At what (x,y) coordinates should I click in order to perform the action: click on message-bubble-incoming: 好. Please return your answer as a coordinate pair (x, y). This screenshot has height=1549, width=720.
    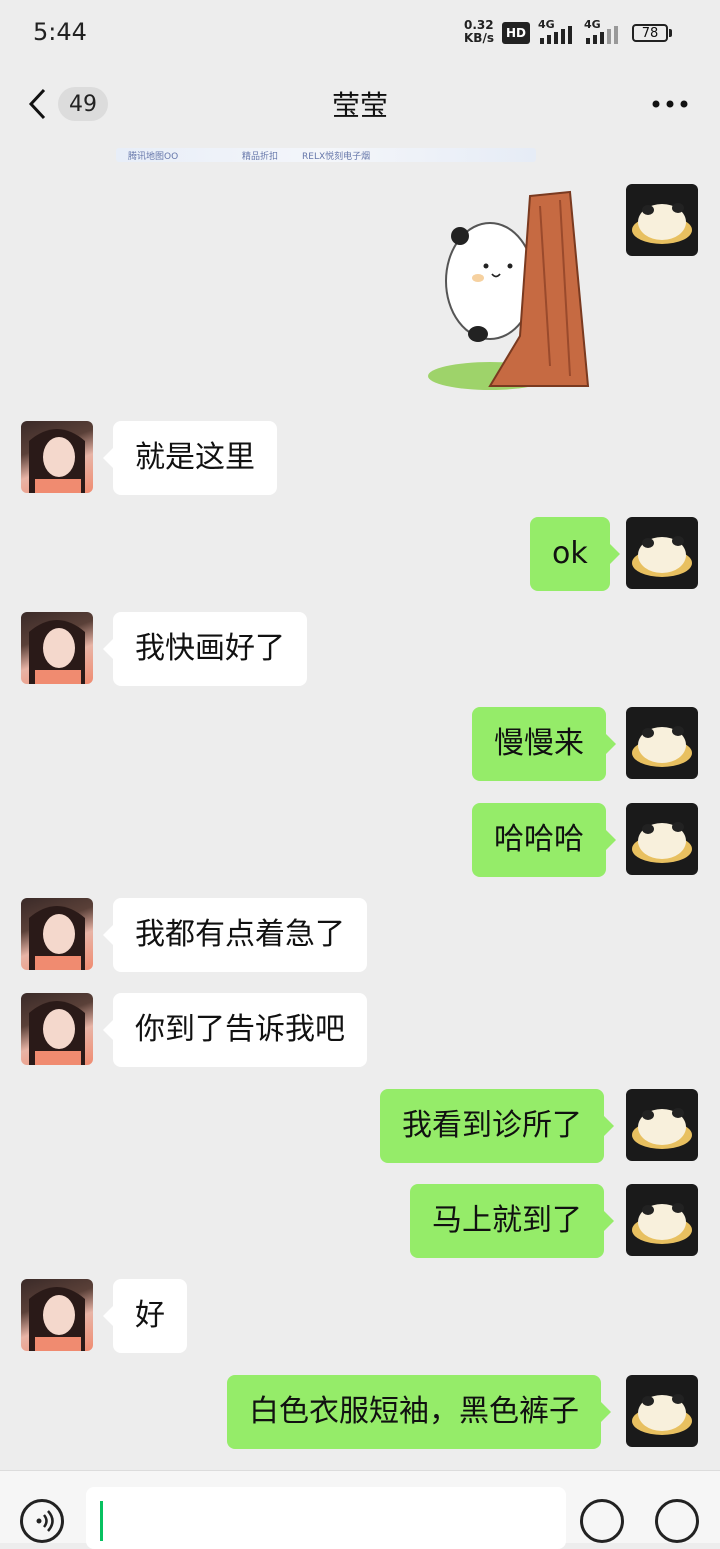
    Looking at the image, I should click on (145, 1316).